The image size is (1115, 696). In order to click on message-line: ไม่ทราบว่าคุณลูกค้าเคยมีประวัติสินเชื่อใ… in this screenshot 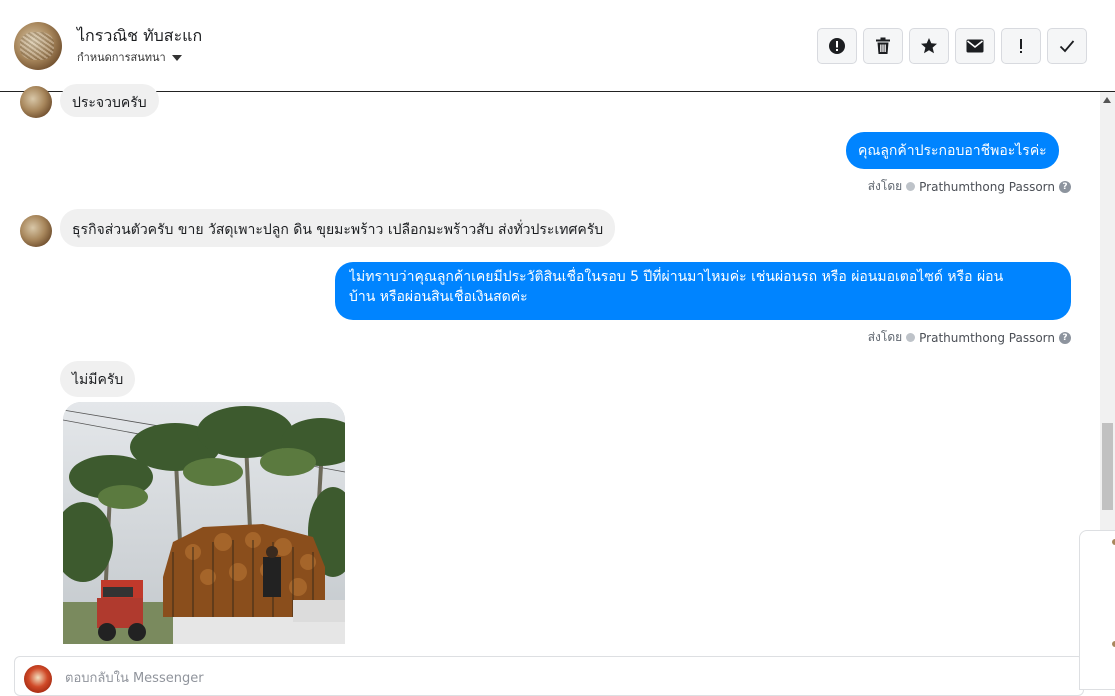, I will do `click(676, 277)`.